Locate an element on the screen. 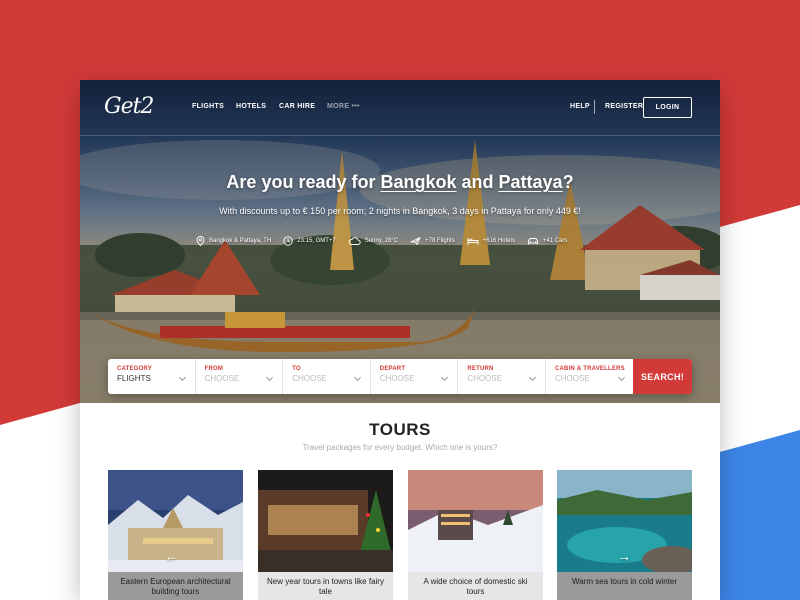 This screenshot has height=600, width=800. hero-city-pattaya-link: Pattaya is located at coordinates (531, 182).